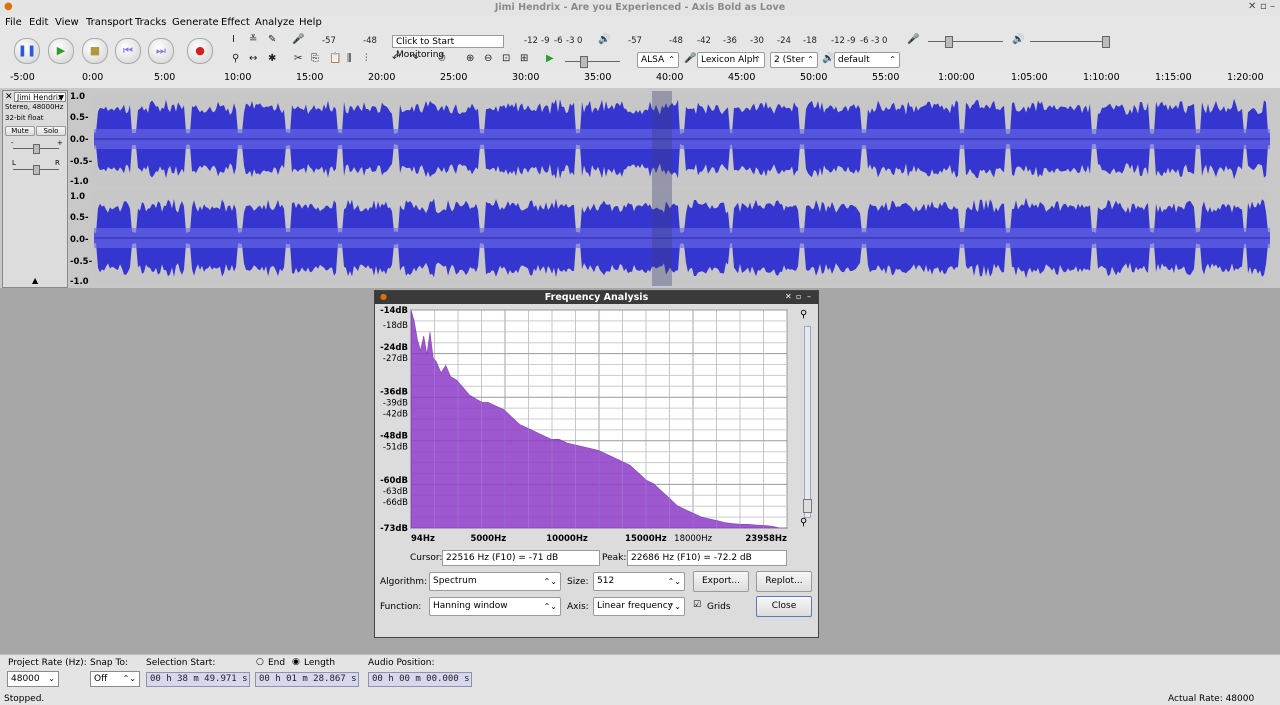  I want to click on solo-button: Solo, so click(51, 131).